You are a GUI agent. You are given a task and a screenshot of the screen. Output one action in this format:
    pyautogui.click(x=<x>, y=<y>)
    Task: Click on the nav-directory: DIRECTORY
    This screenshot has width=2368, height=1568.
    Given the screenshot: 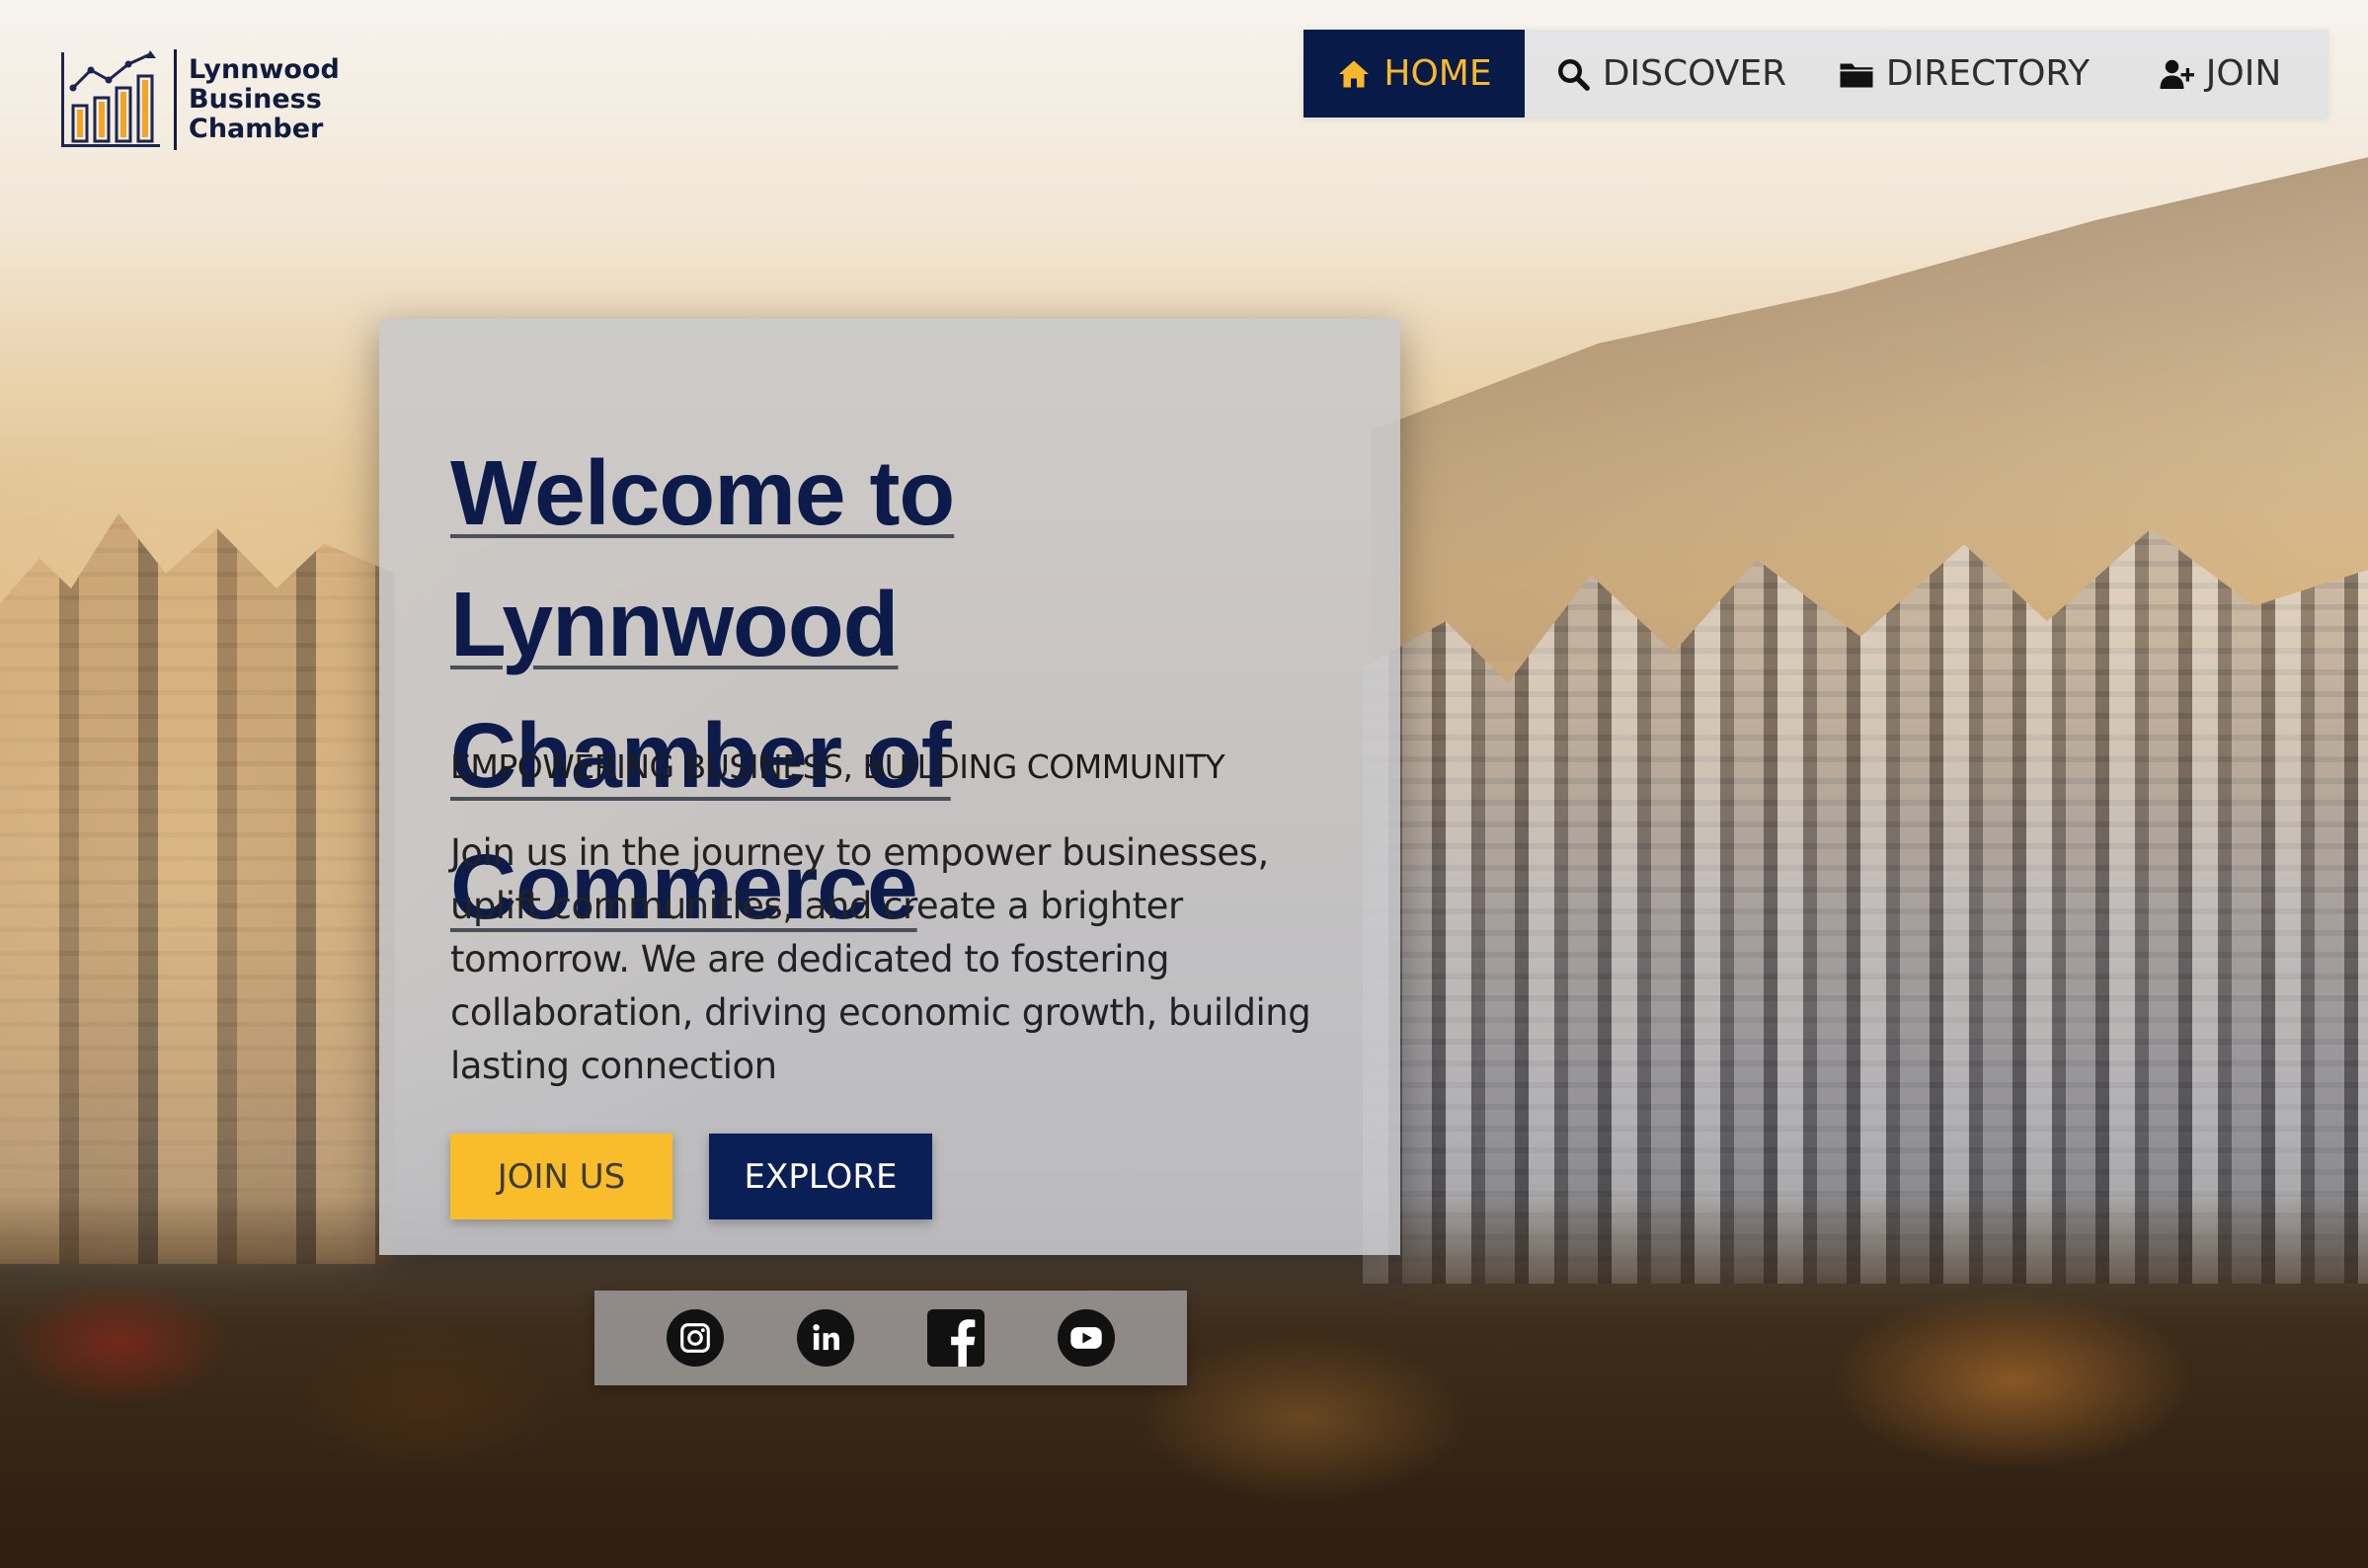 What is the action you would take?
    pyautogui.click(x=1964, y=74)
    